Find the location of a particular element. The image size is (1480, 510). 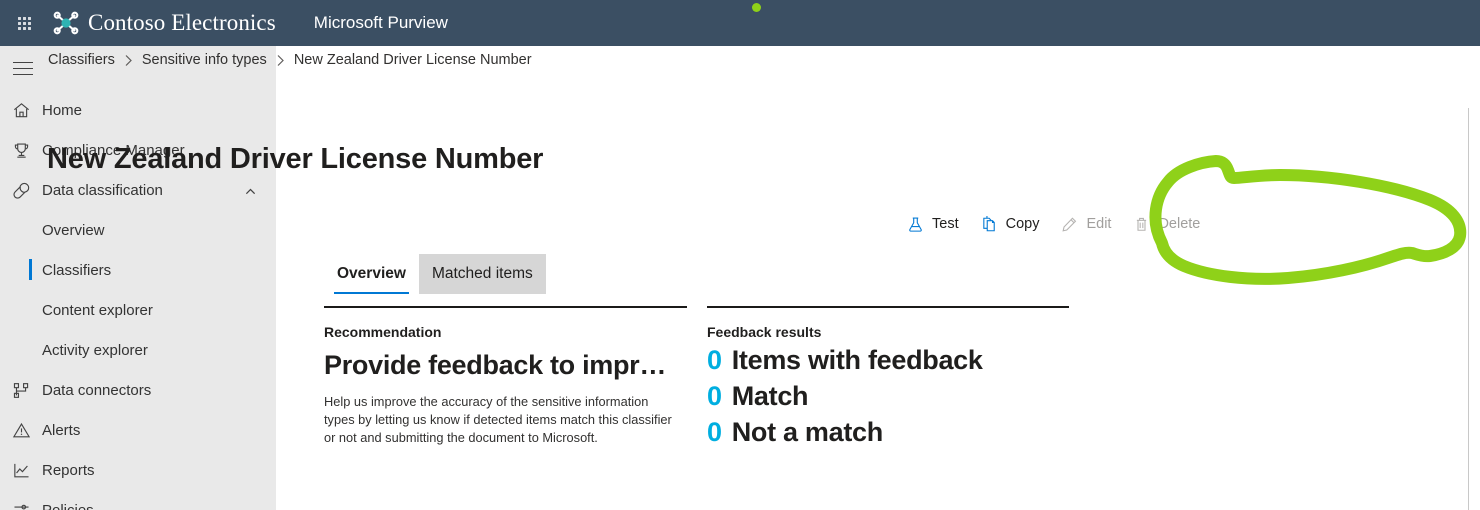

brand-name: Contoso Electronics is located at coordinates (182, 22).